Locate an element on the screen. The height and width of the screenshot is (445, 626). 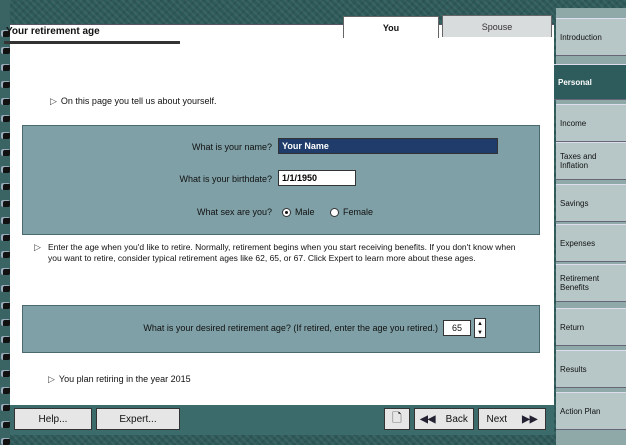
nav-item-expenses: Expenses is located at coordinates (591, 243).